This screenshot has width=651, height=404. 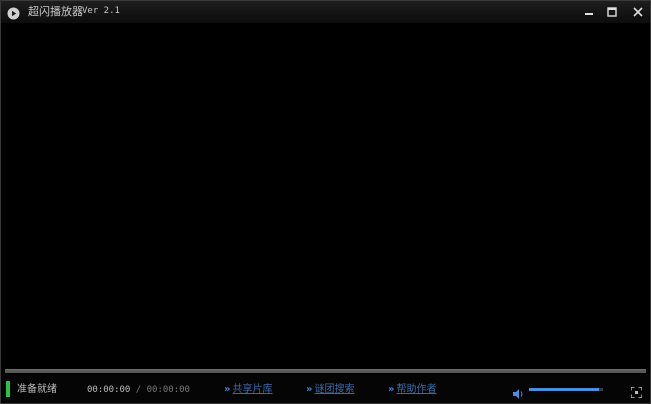 I want to click on maximize-button, so click(x=612, y=12).